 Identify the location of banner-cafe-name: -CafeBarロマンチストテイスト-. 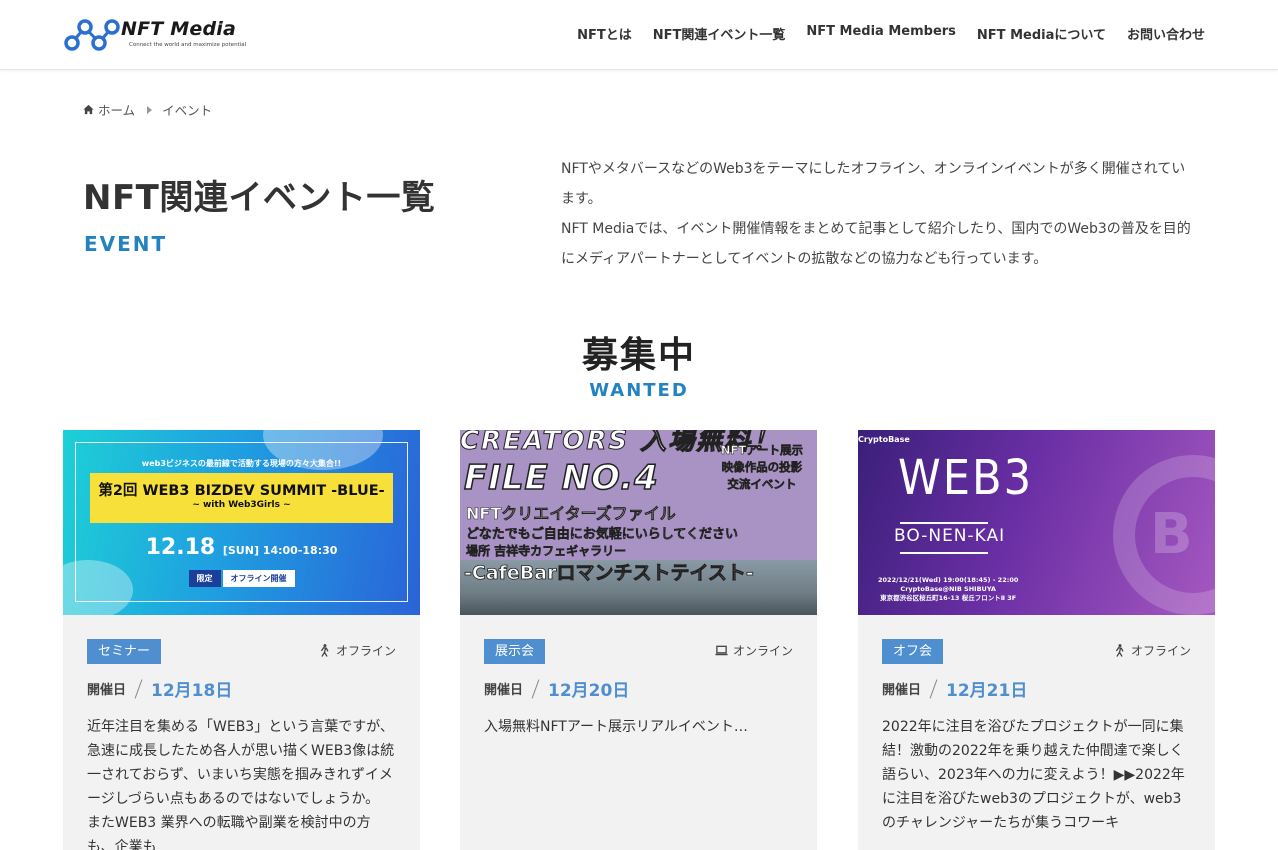
(609, 573).